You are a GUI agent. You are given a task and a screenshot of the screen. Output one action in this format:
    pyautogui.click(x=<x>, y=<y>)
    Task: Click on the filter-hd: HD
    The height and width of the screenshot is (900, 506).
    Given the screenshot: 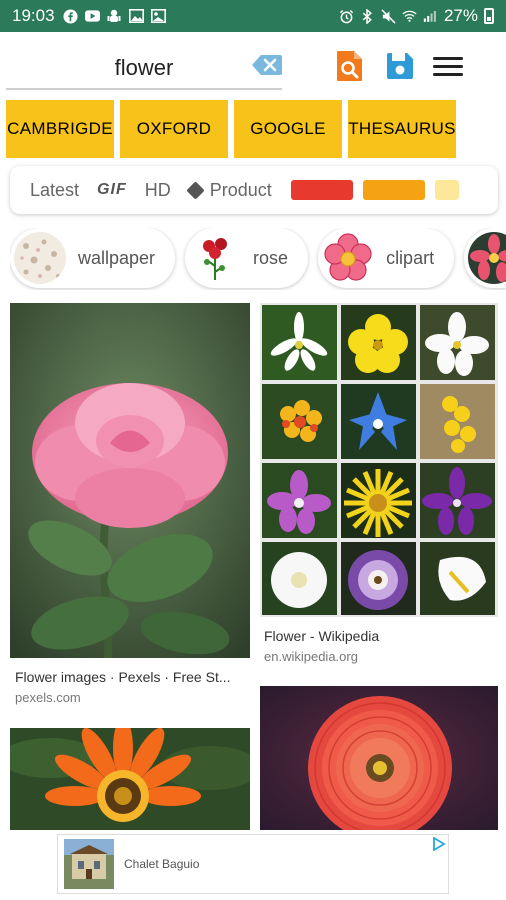 What is the action you would take?
    pyautogui.click(x=158, y=190)
    